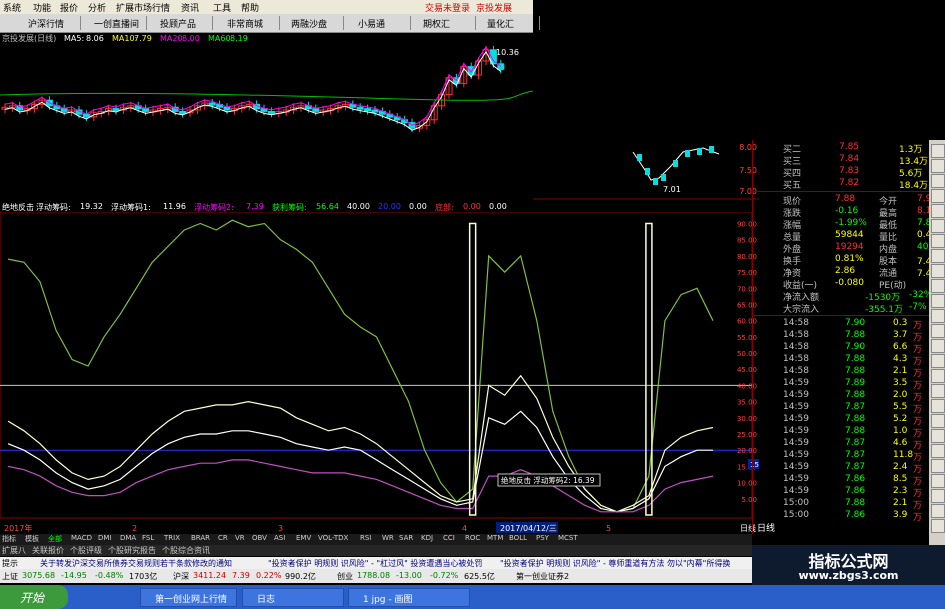 This screenshot has height=609, width=945. I want to click on status-item: 625.5亿, so click(479, 576).